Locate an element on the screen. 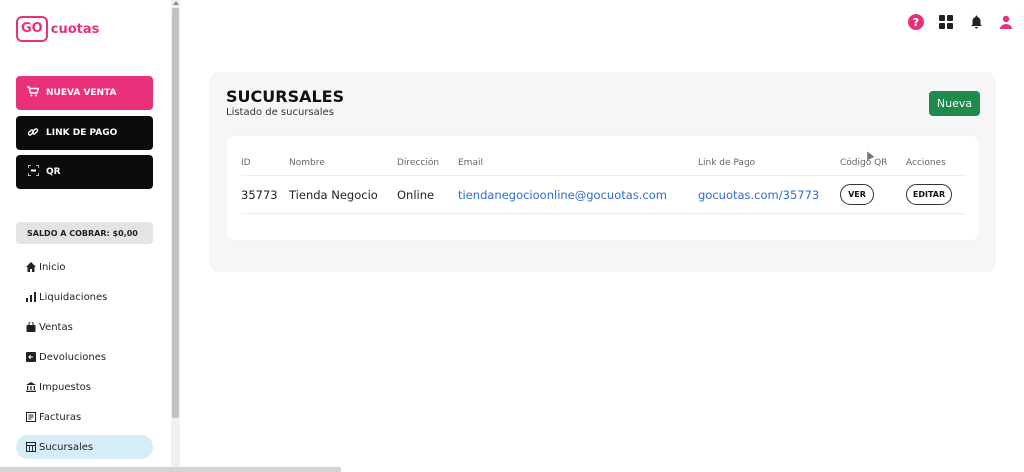 The image size is (1024, 472). logo: GO cuotas is located at coordinates (57, 29).